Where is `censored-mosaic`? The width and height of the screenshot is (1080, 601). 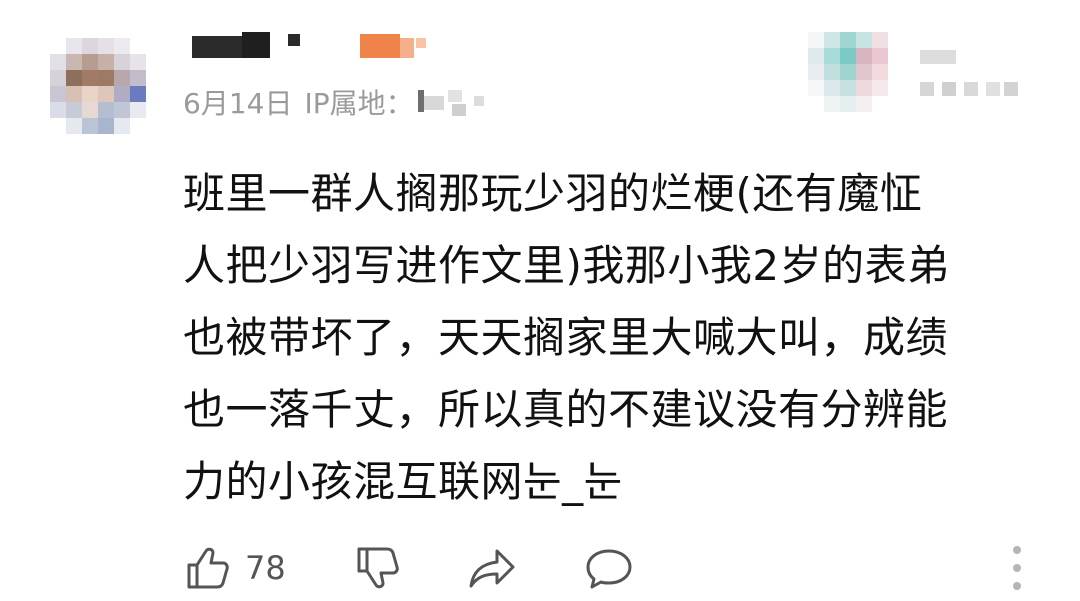
censored-mosaic is located at coordinates (913, 77).